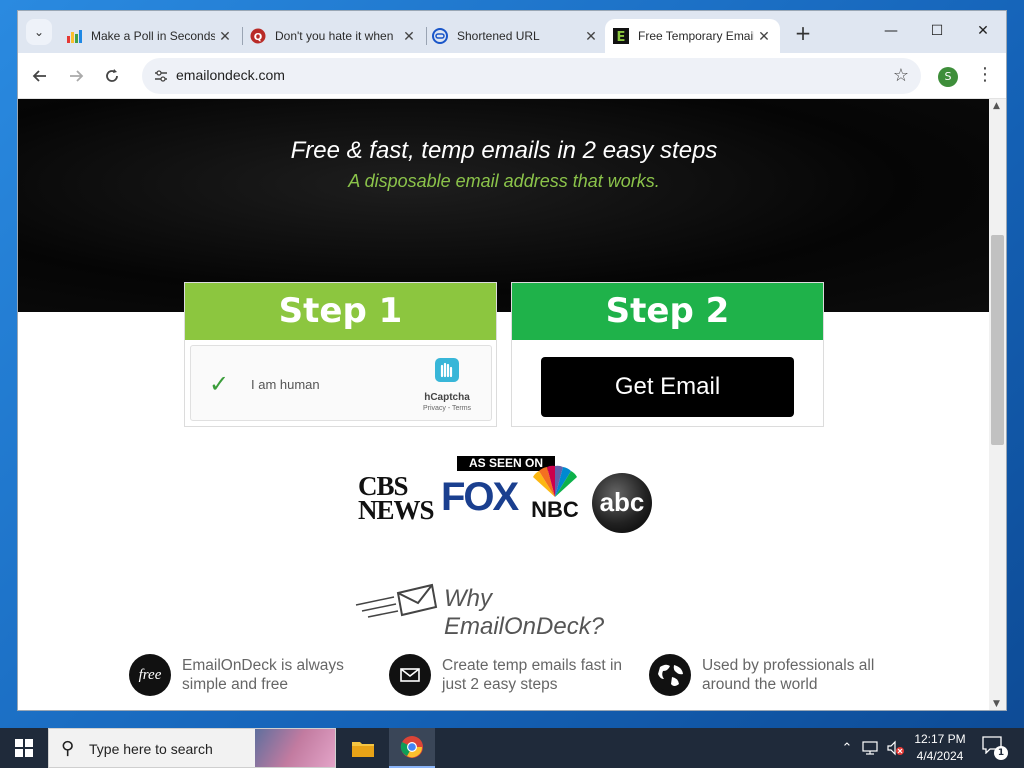 The width and height of the screenshot is (1024, 768). Describe the element at coordinates (161, 77) in the screenshot. I see `site-settings-icon` at that location.